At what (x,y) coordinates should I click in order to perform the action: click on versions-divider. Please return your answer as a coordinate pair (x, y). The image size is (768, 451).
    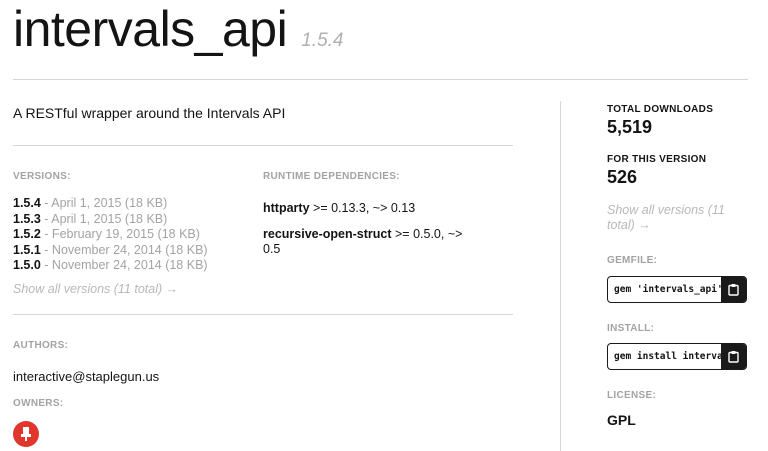
    Looking at the image, I should click on (263, 314).